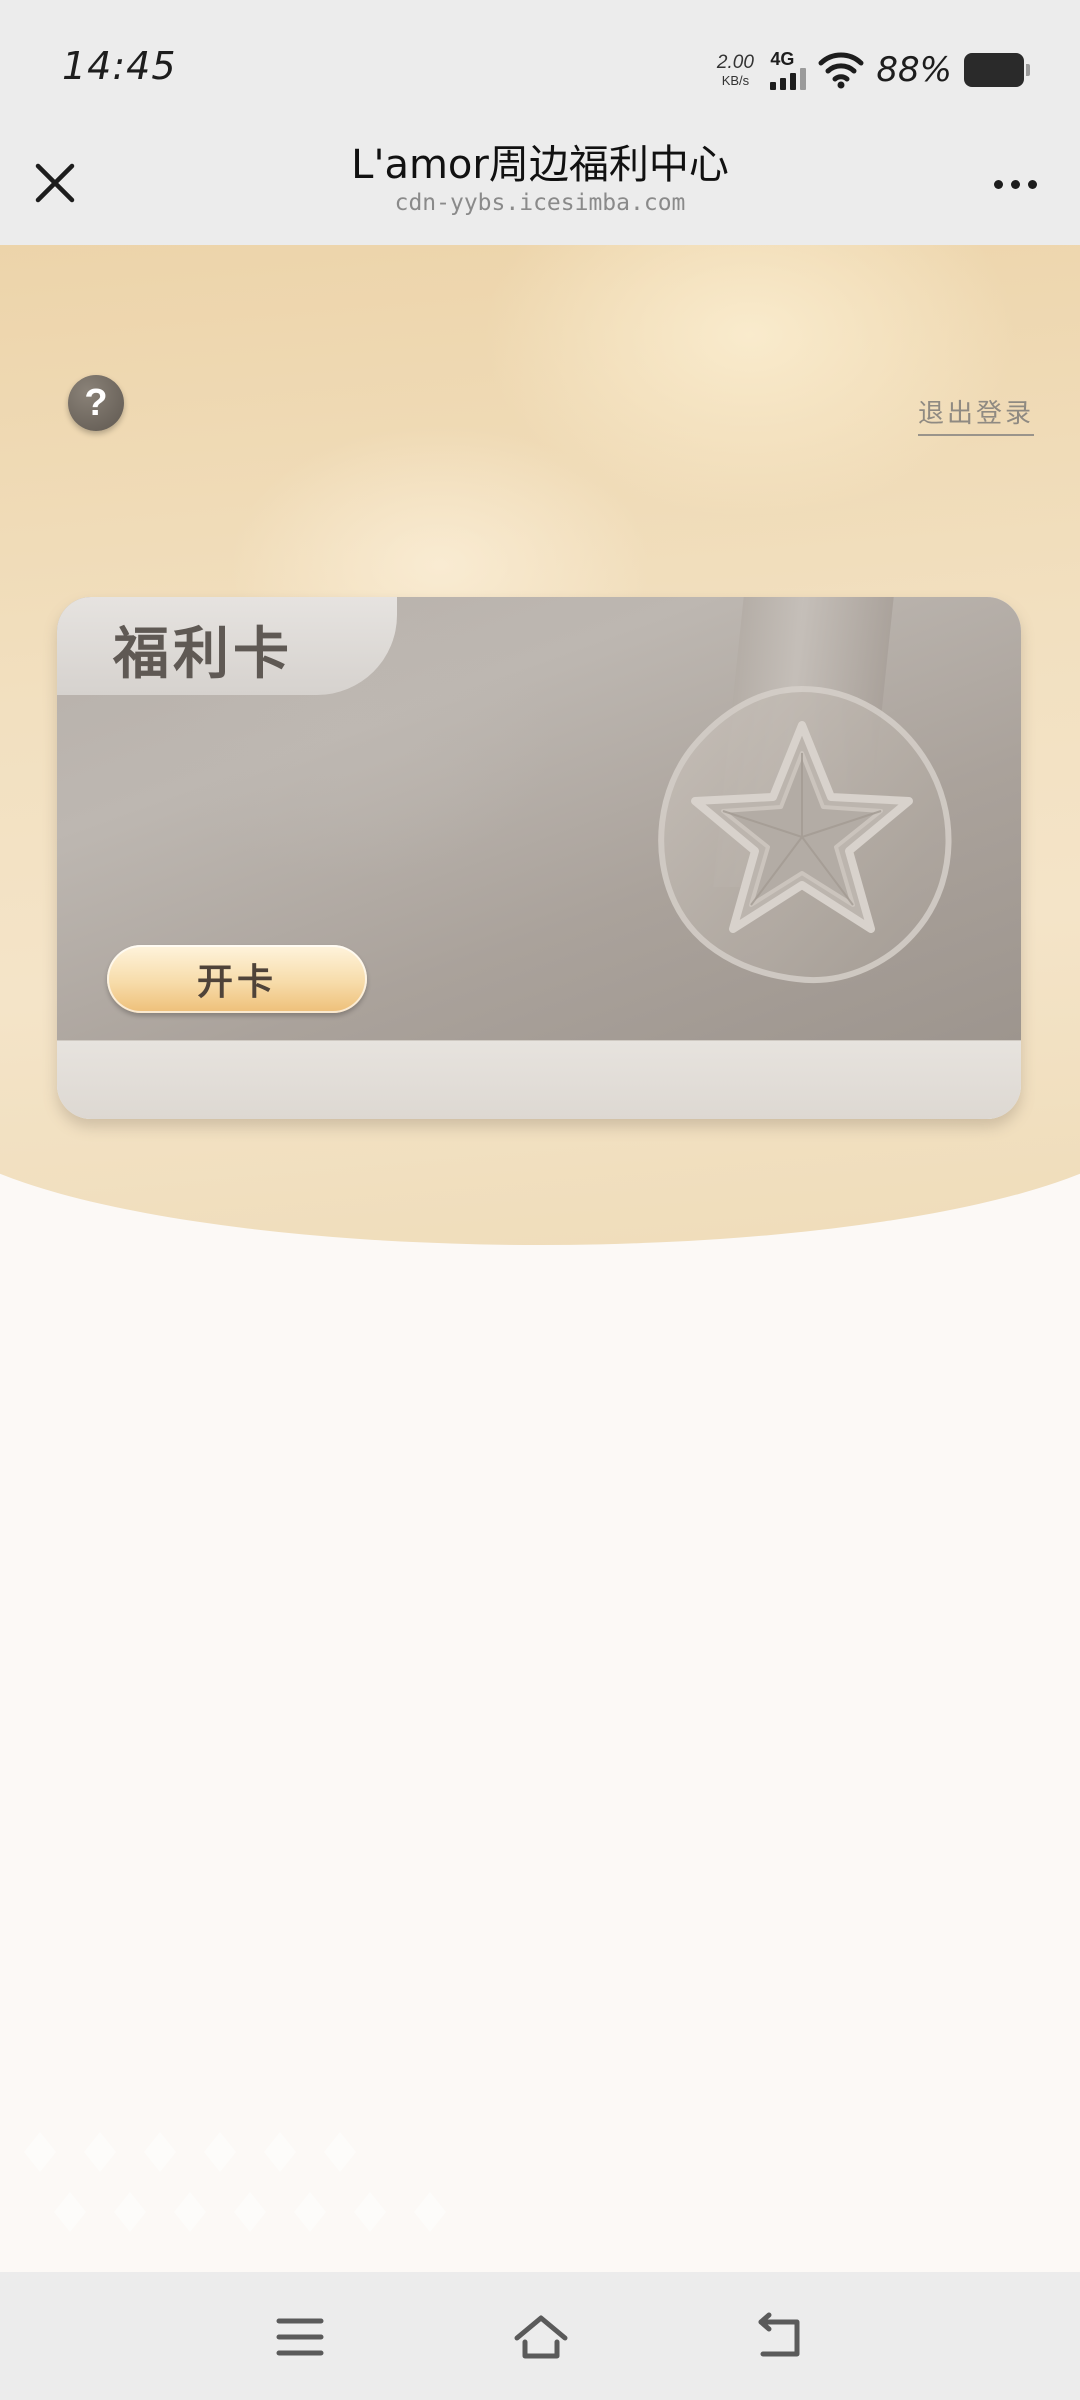 The height and width of the screenshot is (2400, 1080). What do you see at coordinates (540, 203) in the screenshot?
I see `page-url: cdn-yybs.icesimba.com` at bounding box center [540, 203].